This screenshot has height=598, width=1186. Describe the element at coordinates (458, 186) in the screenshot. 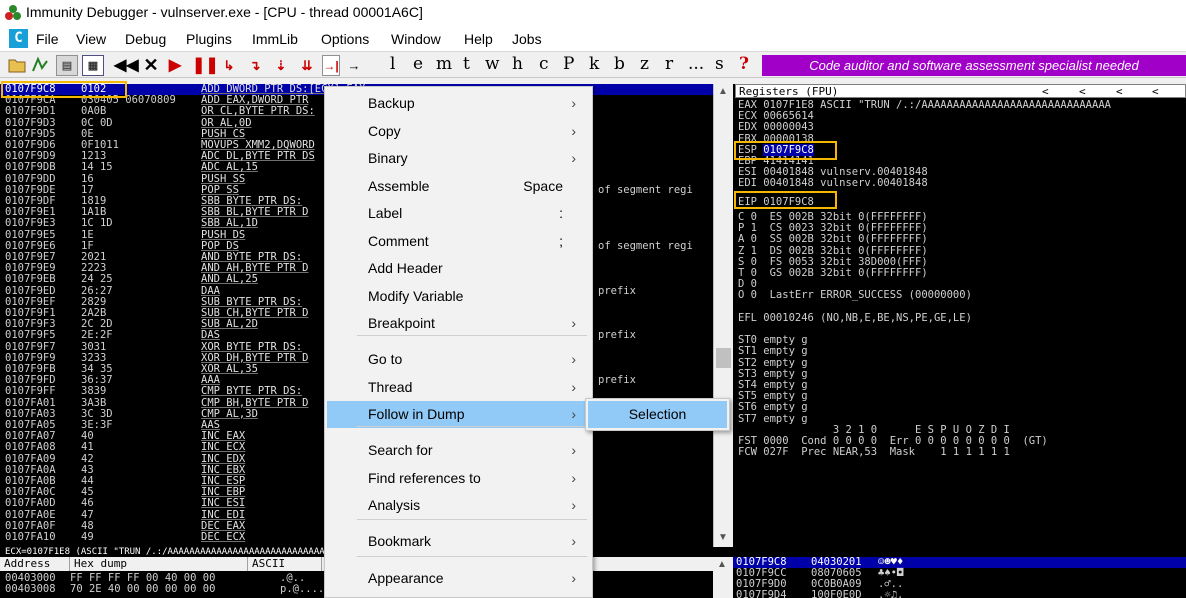

I see `menu-item-assemble: Assemble Space` at that location.